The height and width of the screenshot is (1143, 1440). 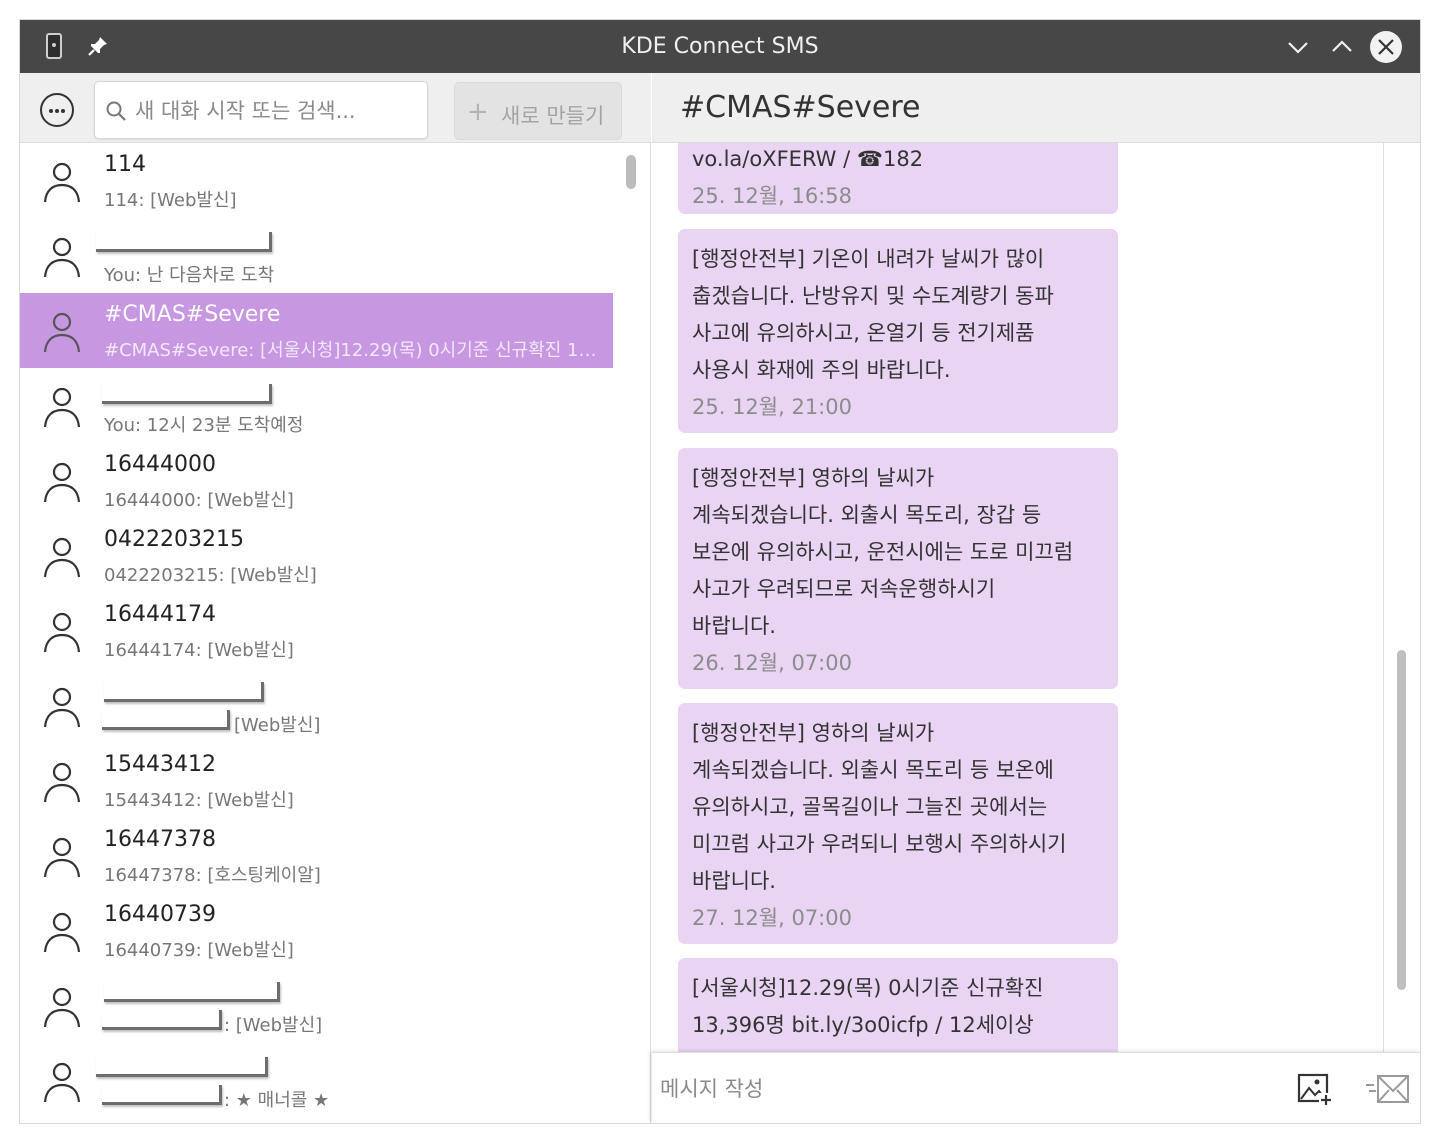 I want to click on plus-icon: +, so click(x=478, y=112).